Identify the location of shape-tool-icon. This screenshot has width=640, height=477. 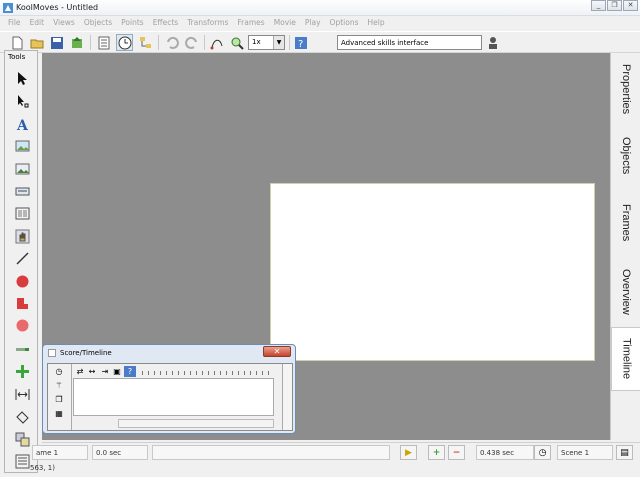
(22, 303).